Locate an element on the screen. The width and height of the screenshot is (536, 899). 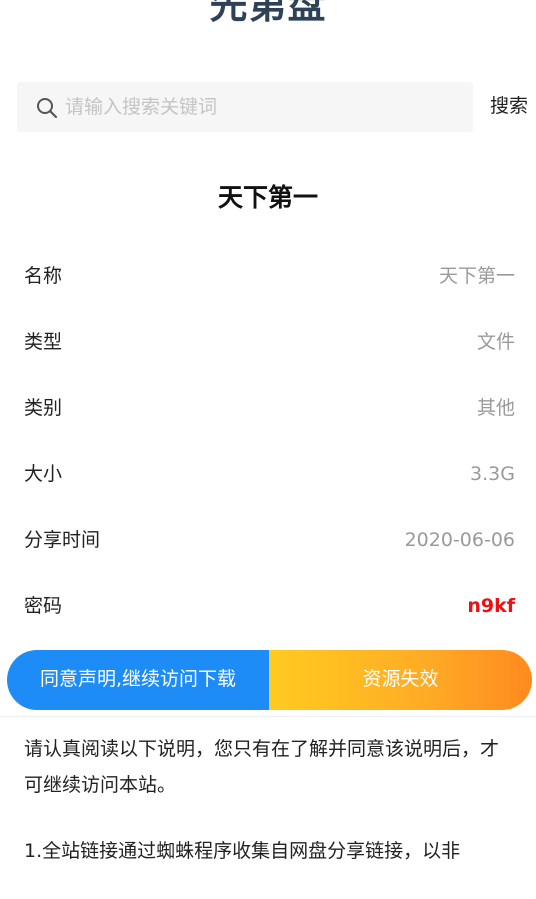
action-bar: 同意声明,继续访问下载 资源失效 is located at coordinates (269, 680).